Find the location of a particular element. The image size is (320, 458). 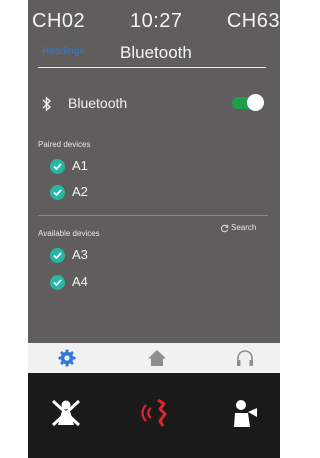

settings-icon is located at coordinates (67, 358).